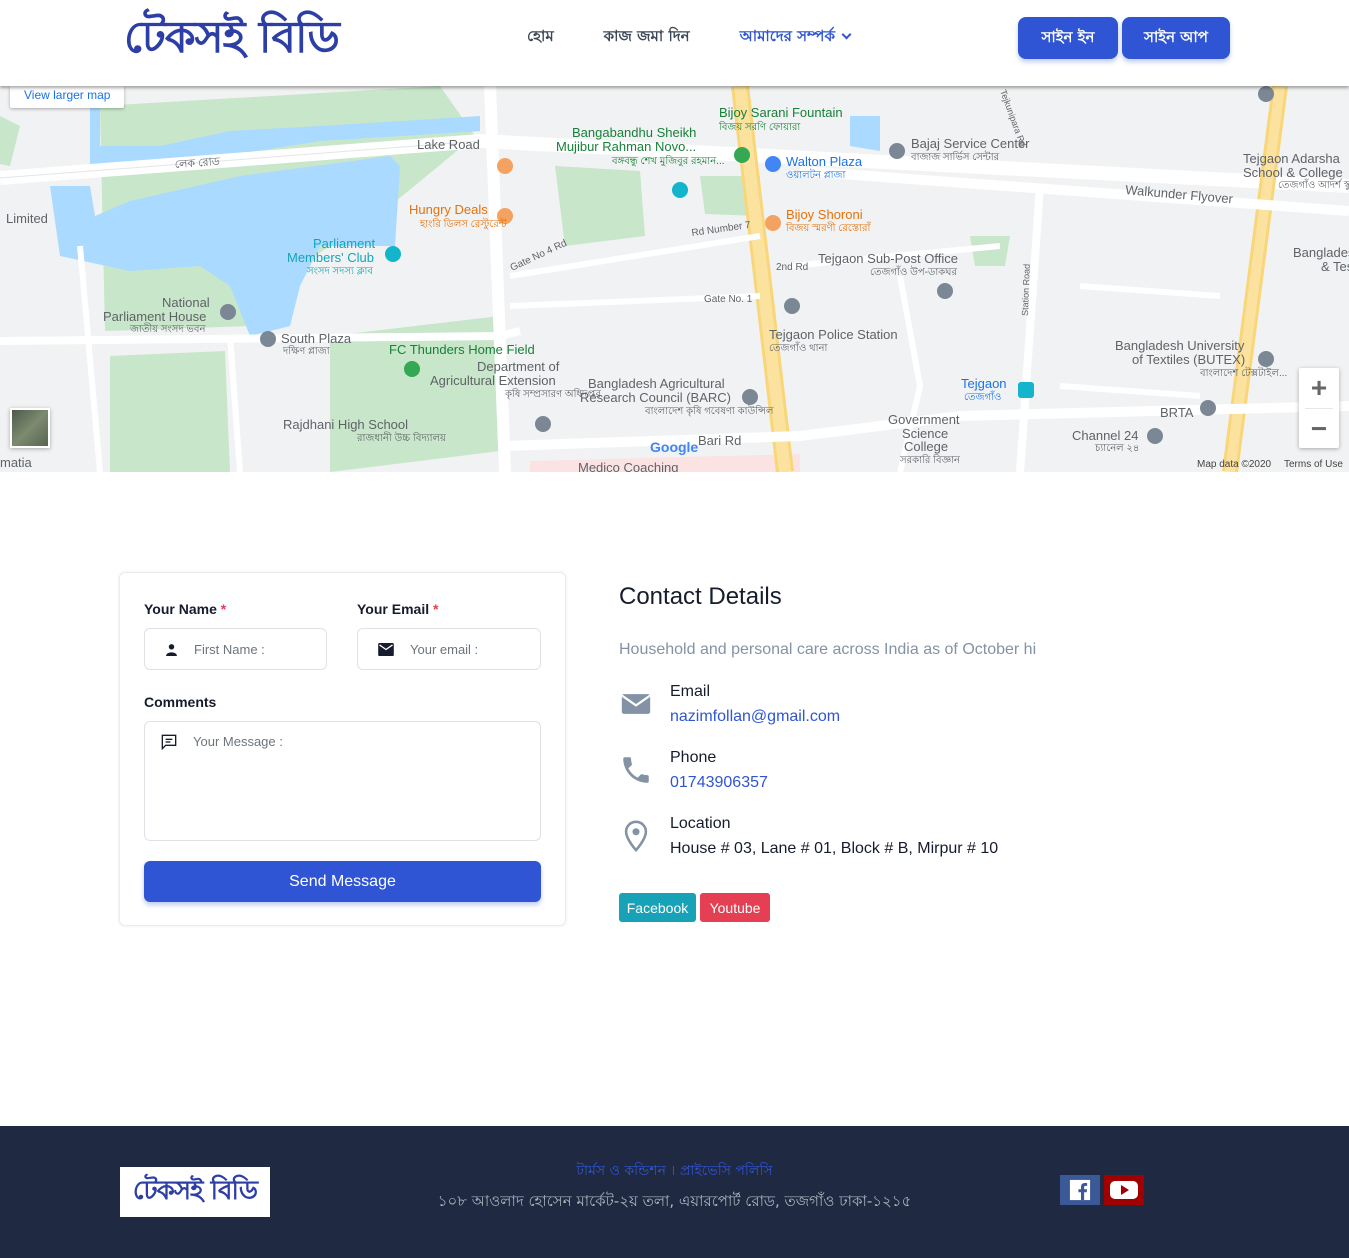 The height and width of the screenshot is (1258, 1349). I want to click on email-input: Your email :, so click(449, 649).